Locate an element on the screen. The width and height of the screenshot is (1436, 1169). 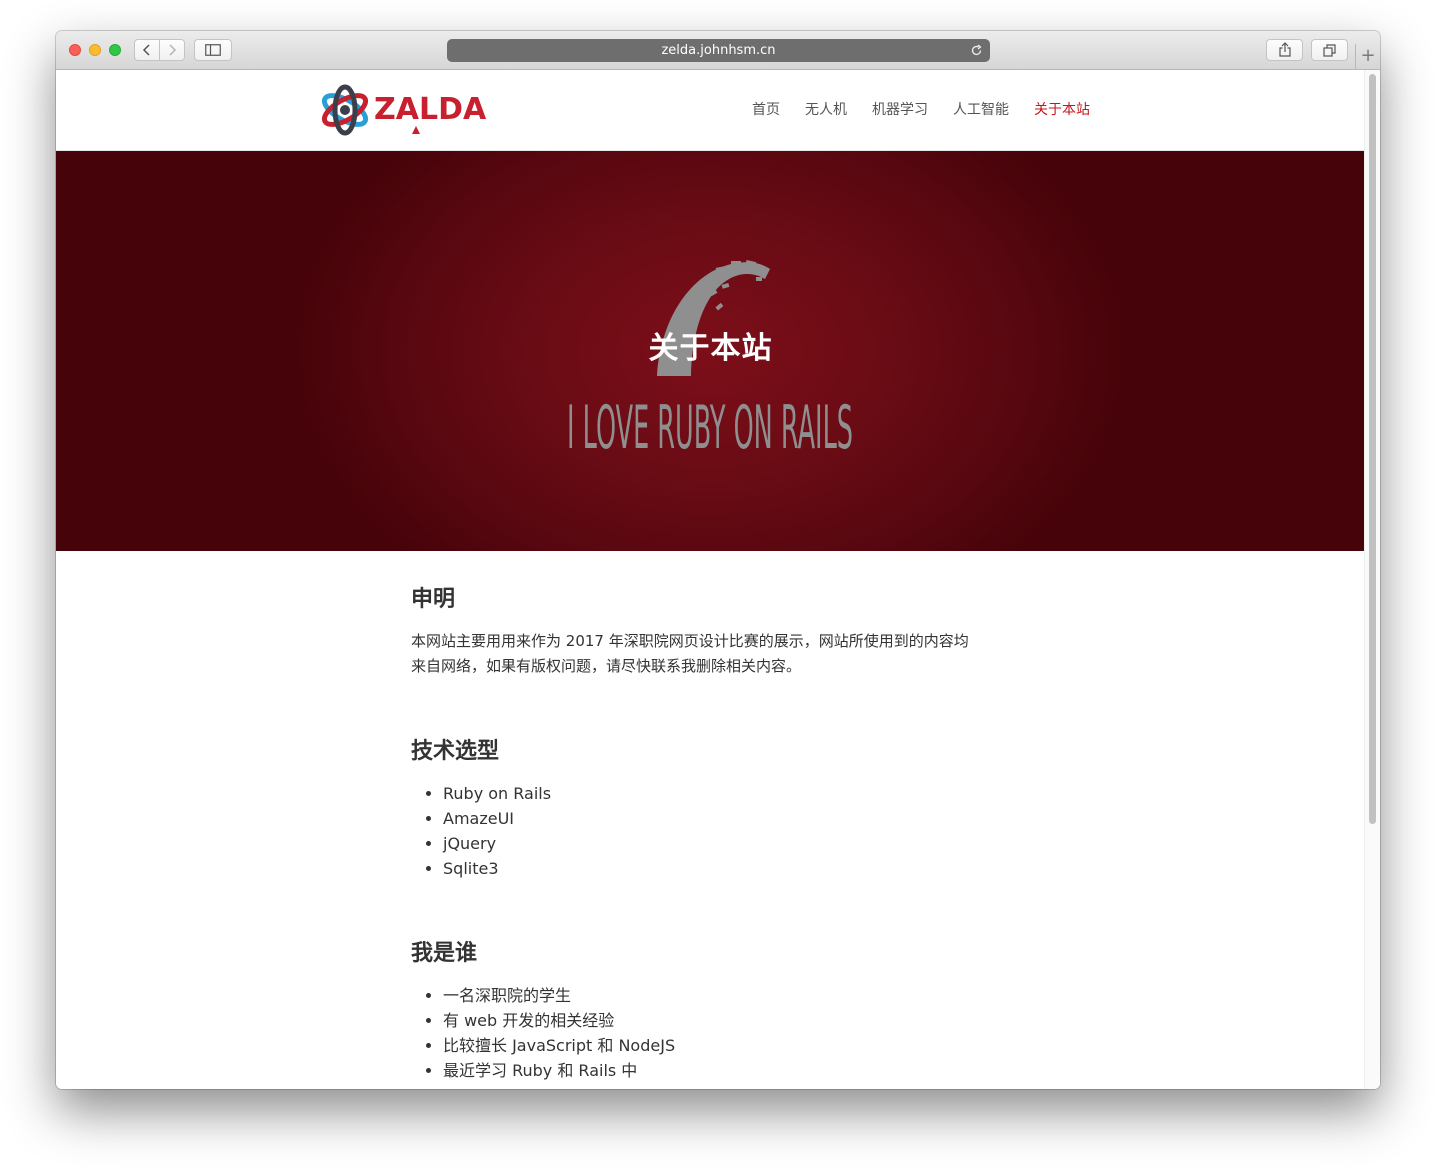
list-item: 有 web 开发的相关经验 is located at coordinates (559, 1020).